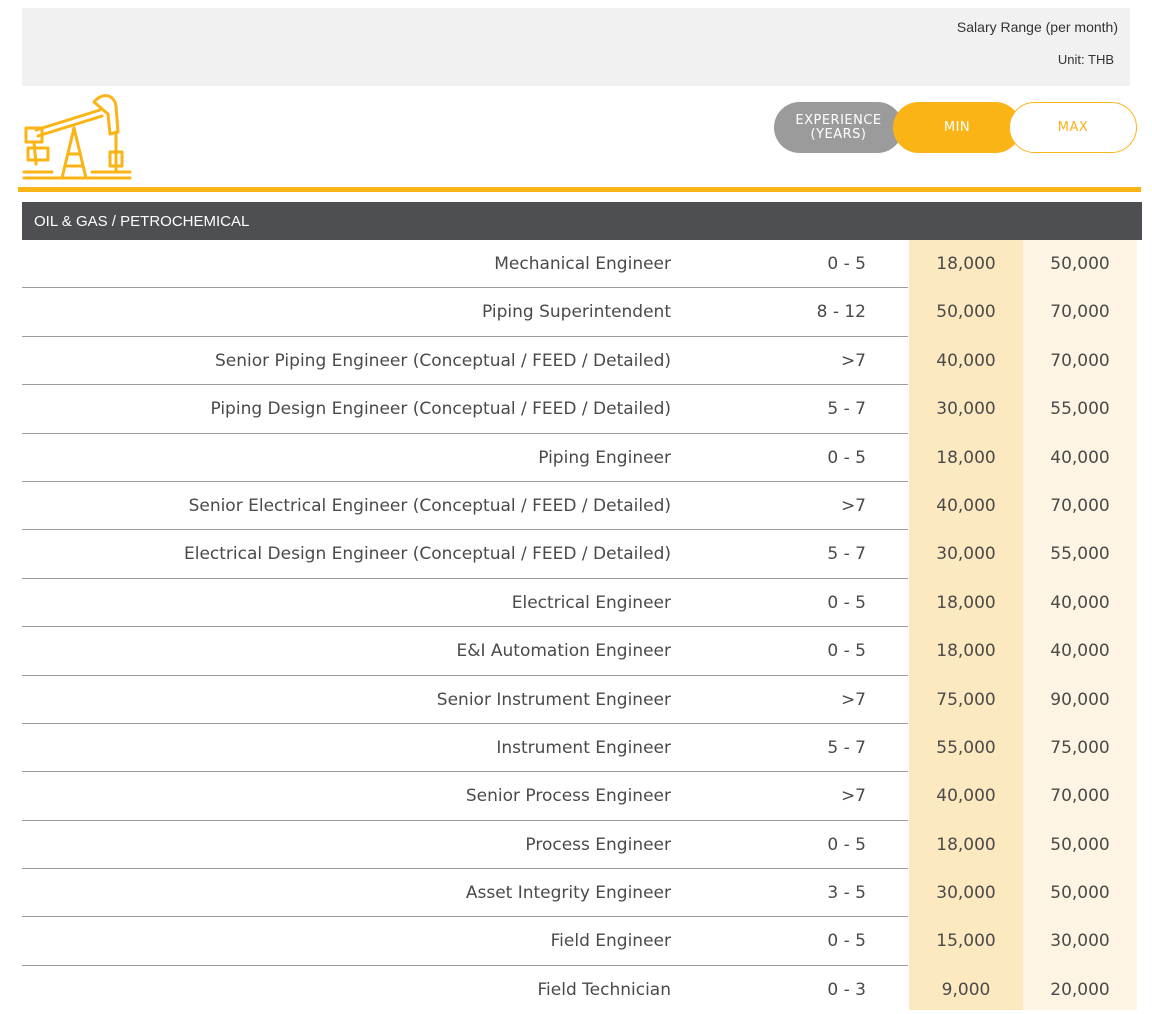 Image resolution: width=1152 pixels, height=1014 pixels. Describe the element at coordinates (966, 699) in the screenshot. I see `min-salary-cell: 75,000` at that location.